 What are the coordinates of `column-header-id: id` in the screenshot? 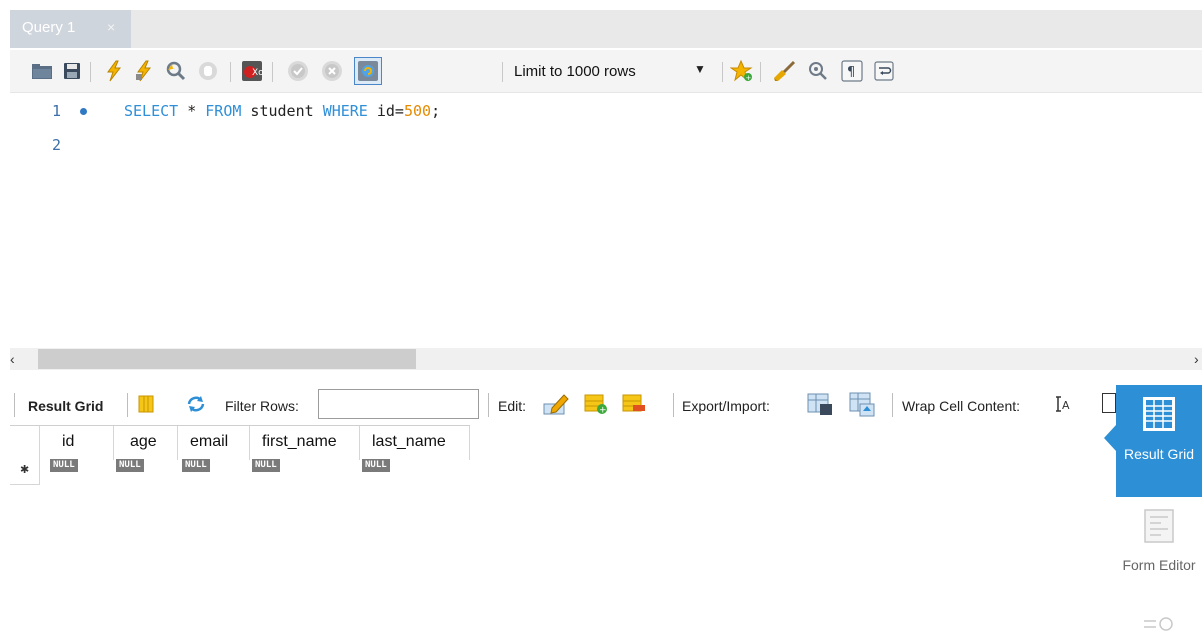 It's located at (77, 443).